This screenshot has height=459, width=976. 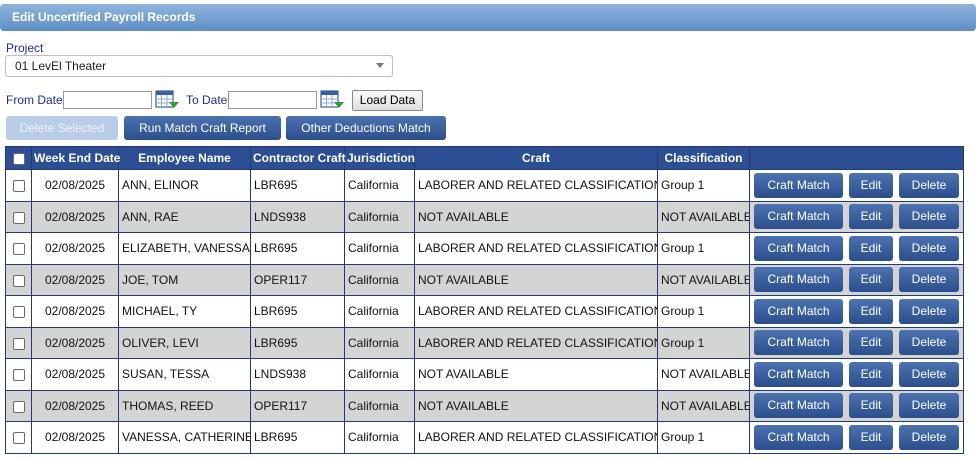 What do you see at coordinates (379, 158) in the screenshot?
I see `column-header: Jurisdiction` at bounding box center [379, 158].